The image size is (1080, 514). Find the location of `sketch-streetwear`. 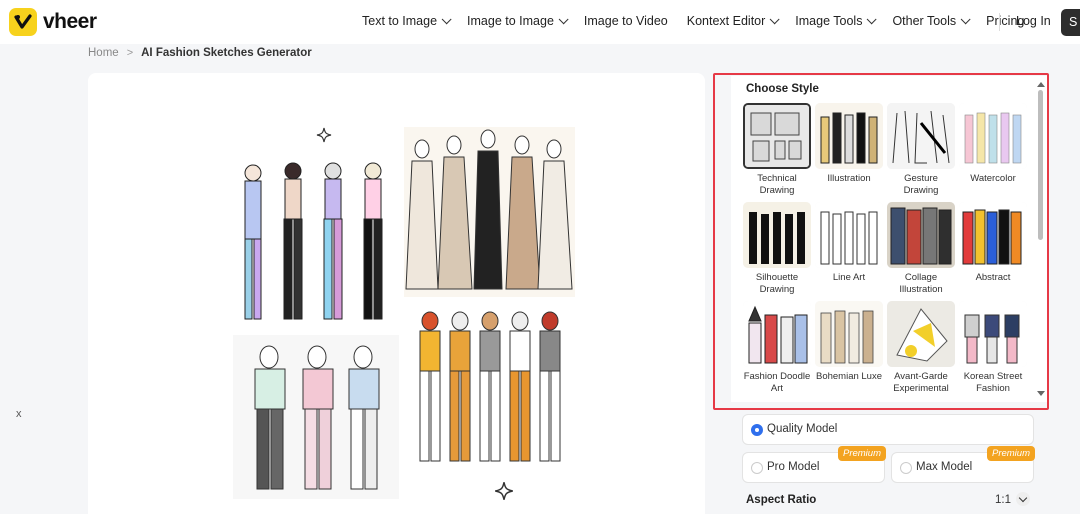

sketch-streetwear is located at coordinates (316, 417).